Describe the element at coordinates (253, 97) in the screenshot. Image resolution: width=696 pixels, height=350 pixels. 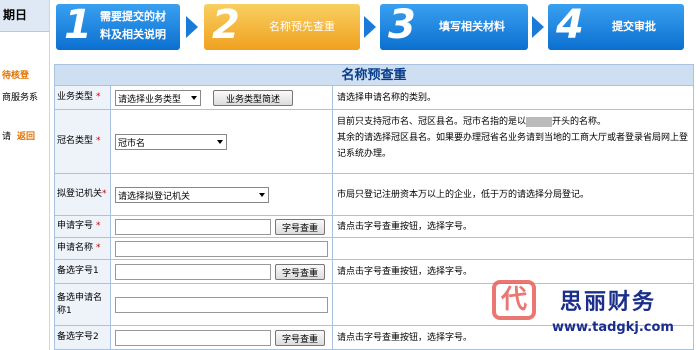
I see `business-type-desc-button: 业务类型简述` at that location.